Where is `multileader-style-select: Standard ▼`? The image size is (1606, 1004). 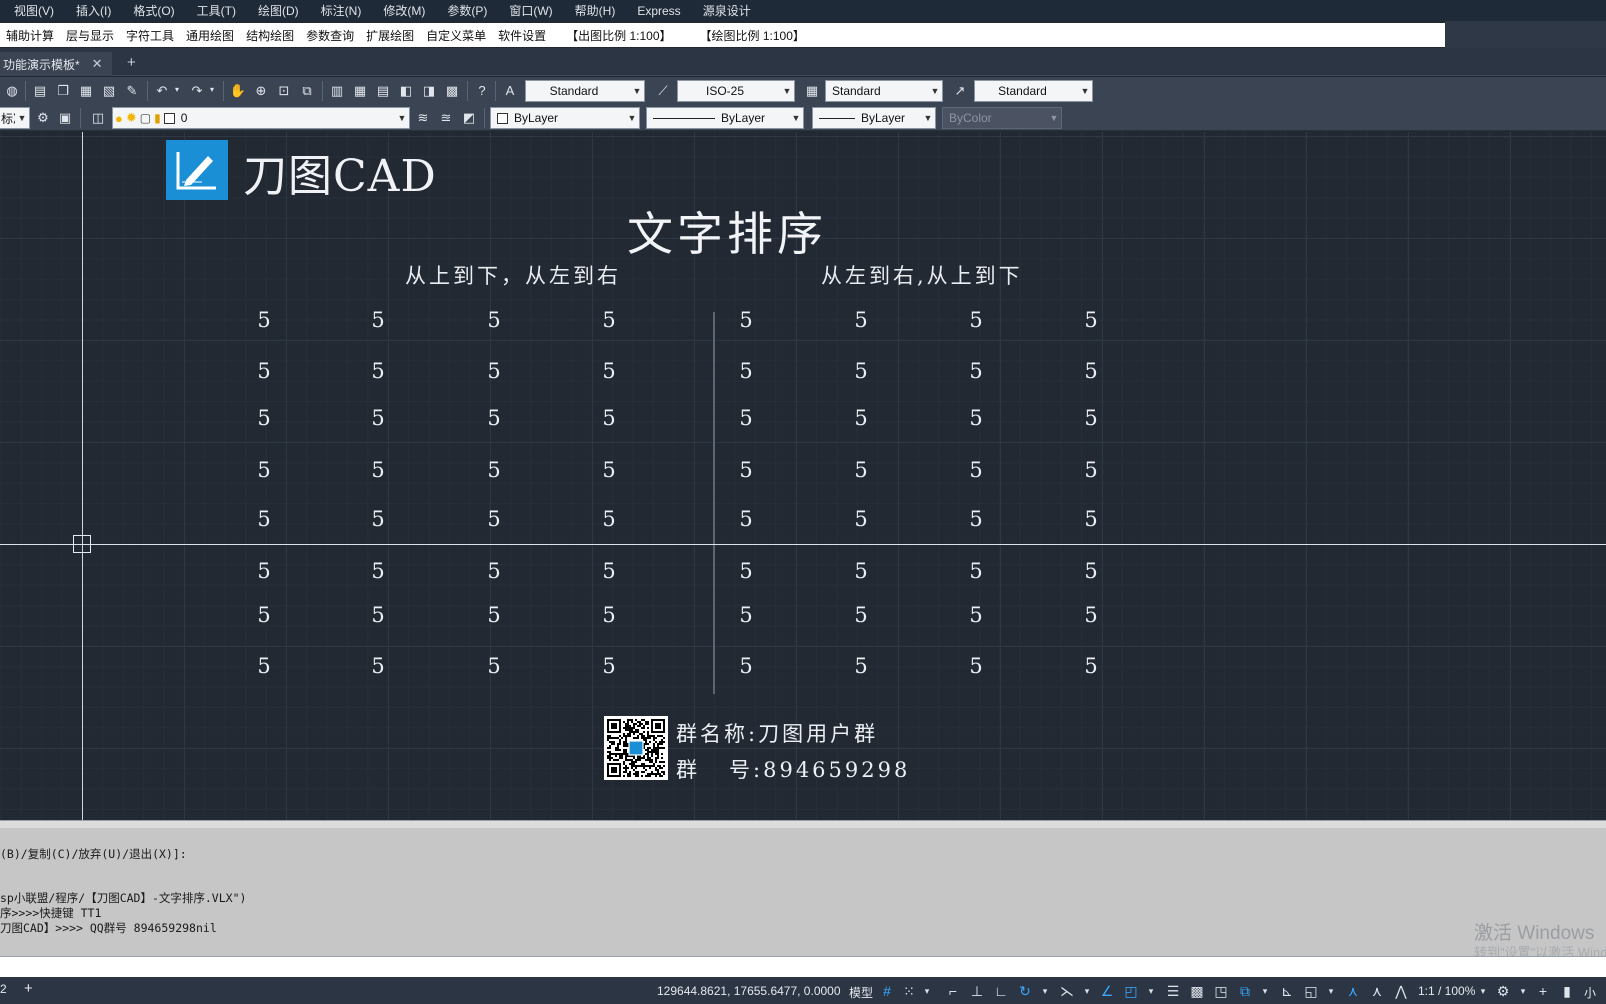
multileader-style-select: Standard ▼ is located at coordinates (1033, 91).